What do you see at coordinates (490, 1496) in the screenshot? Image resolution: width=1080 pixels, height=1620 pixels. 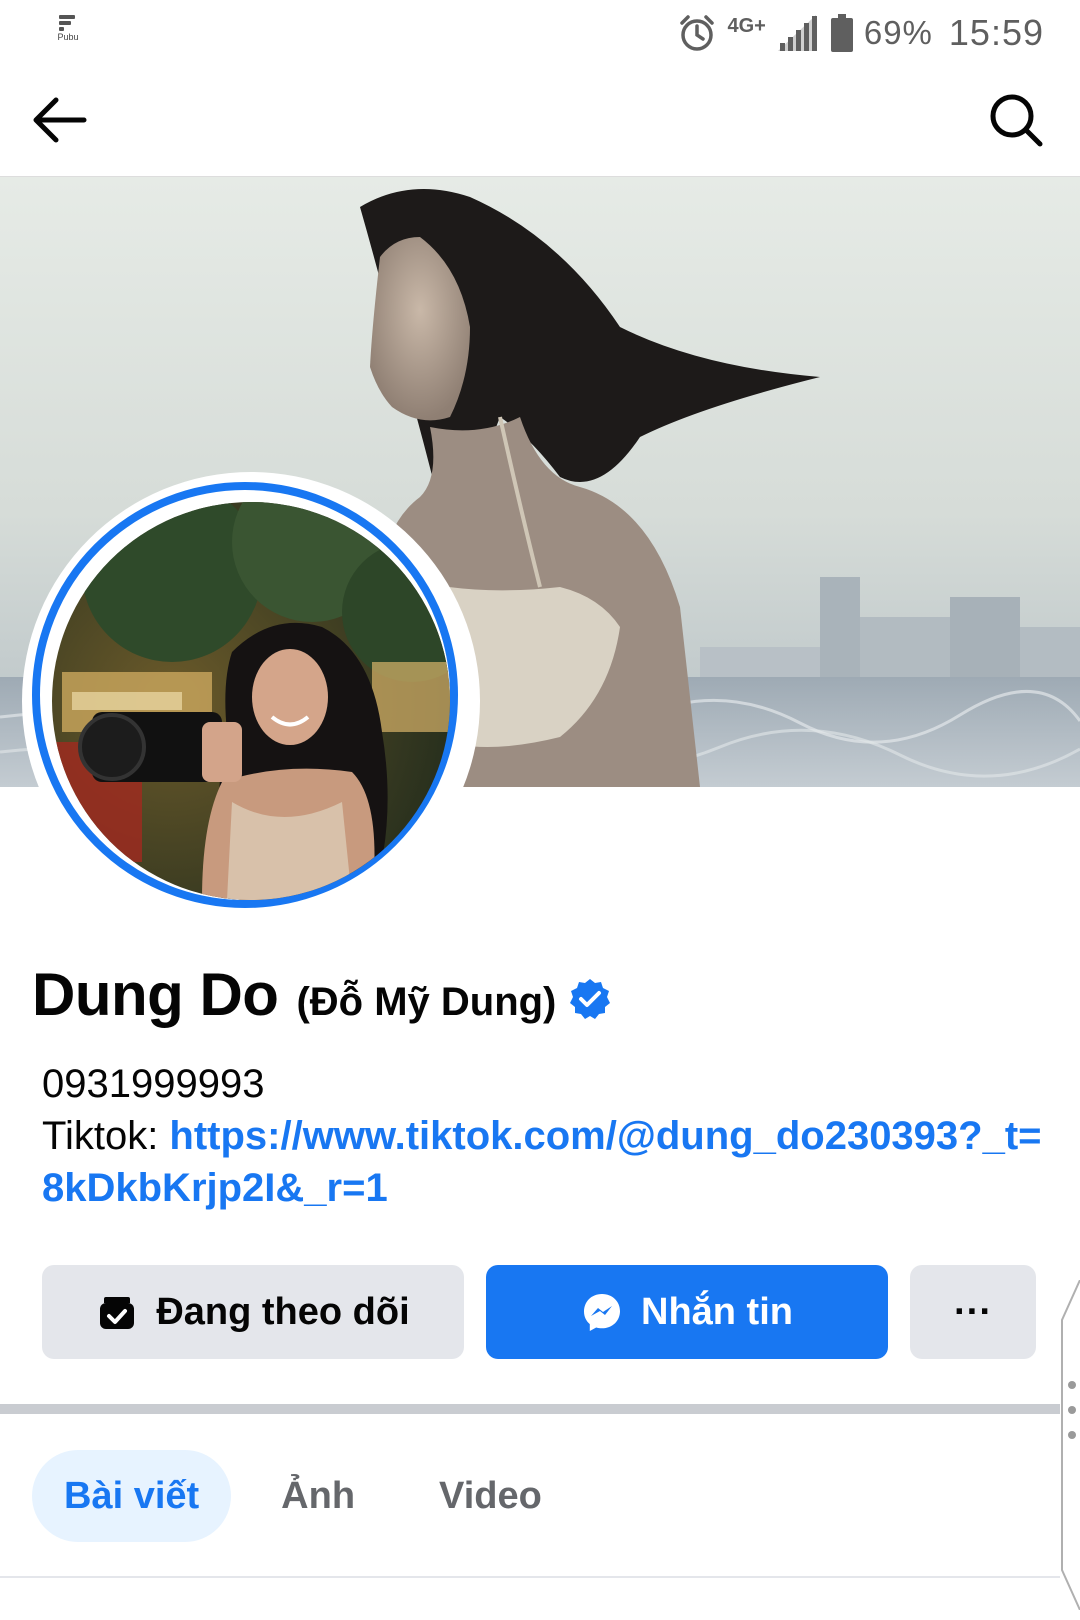 I see `tab-video: Video` at bounding box center [490, 1496].